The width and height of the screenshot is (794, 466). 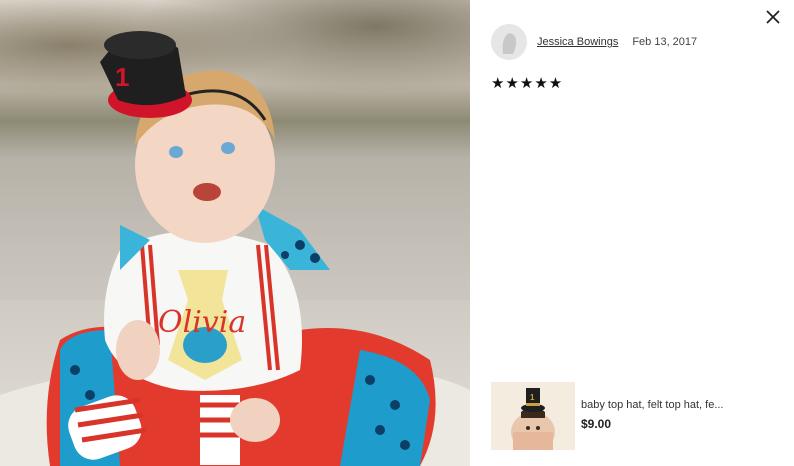 What do you see at coordinates (527, 83) in the screenshot?
I see `star-rating: ★★★★★` at bounding box center [527, 83].